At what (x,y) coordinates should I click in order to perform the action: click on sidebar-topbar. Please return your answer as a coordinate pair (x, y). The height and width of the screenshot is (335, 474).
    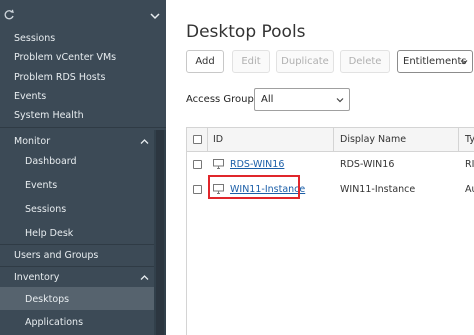
    Looking at the image, I should click on (83, 14).